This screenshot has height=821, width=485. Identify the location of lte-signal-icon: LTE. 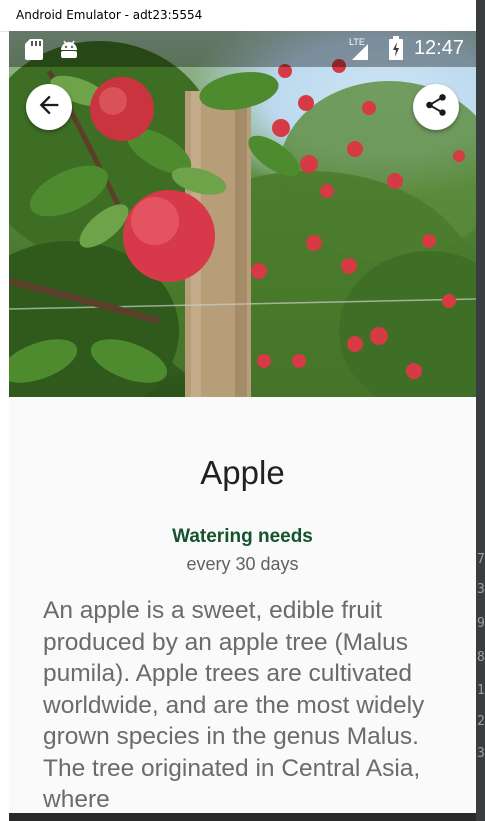
(359, 50).